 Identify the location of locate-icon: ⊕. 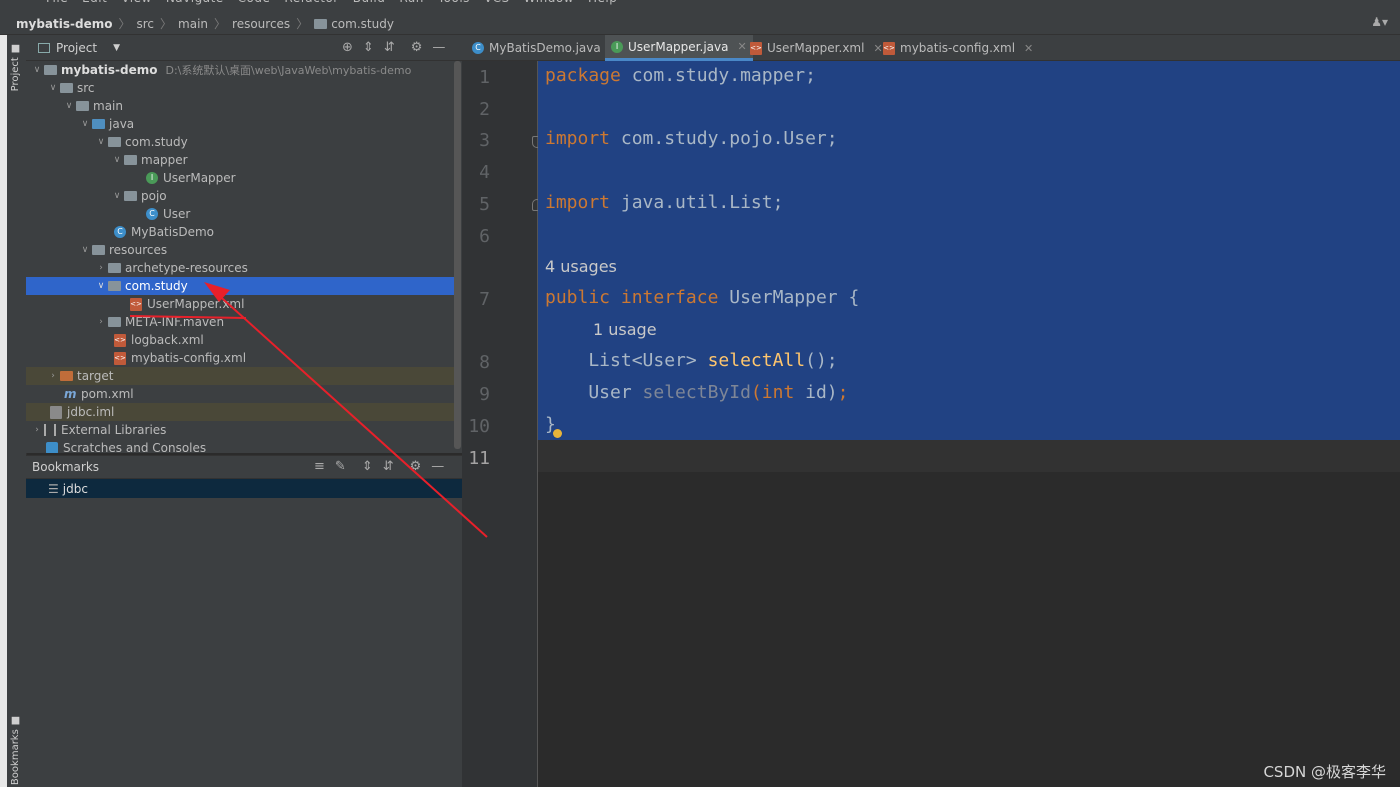
(347, 47).